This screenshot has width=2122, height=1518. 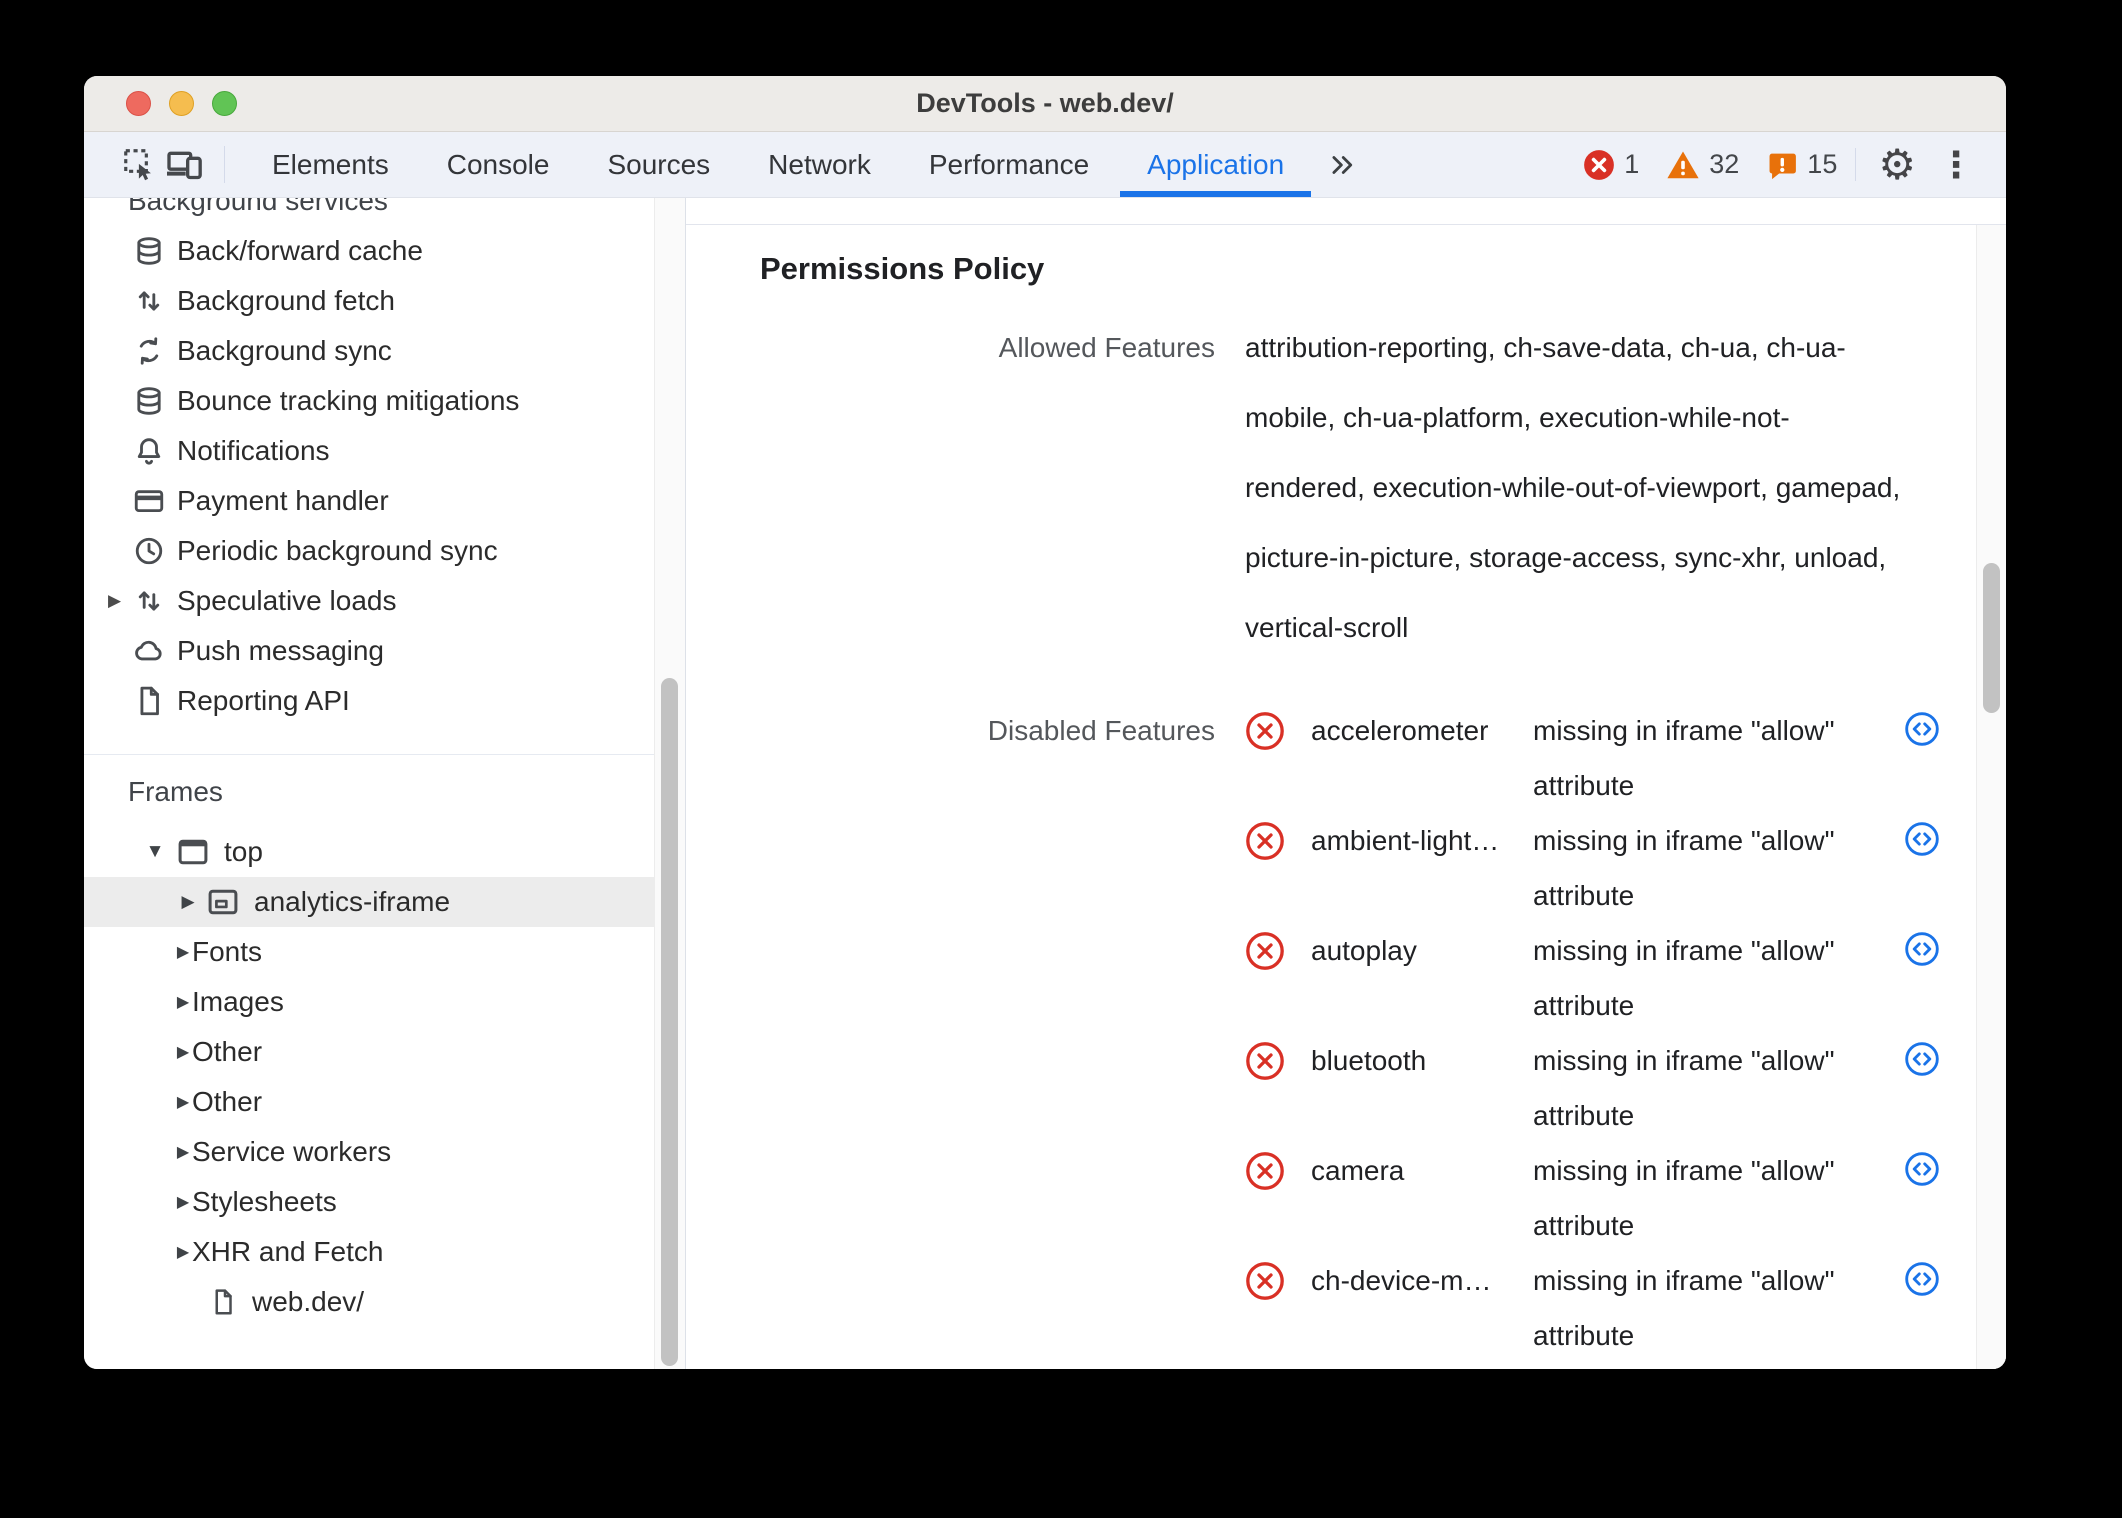 What do you see at coordinates (1724, 164) in the screenshot?
I see `warning-count: 32` at bounding box center [1724, 164].